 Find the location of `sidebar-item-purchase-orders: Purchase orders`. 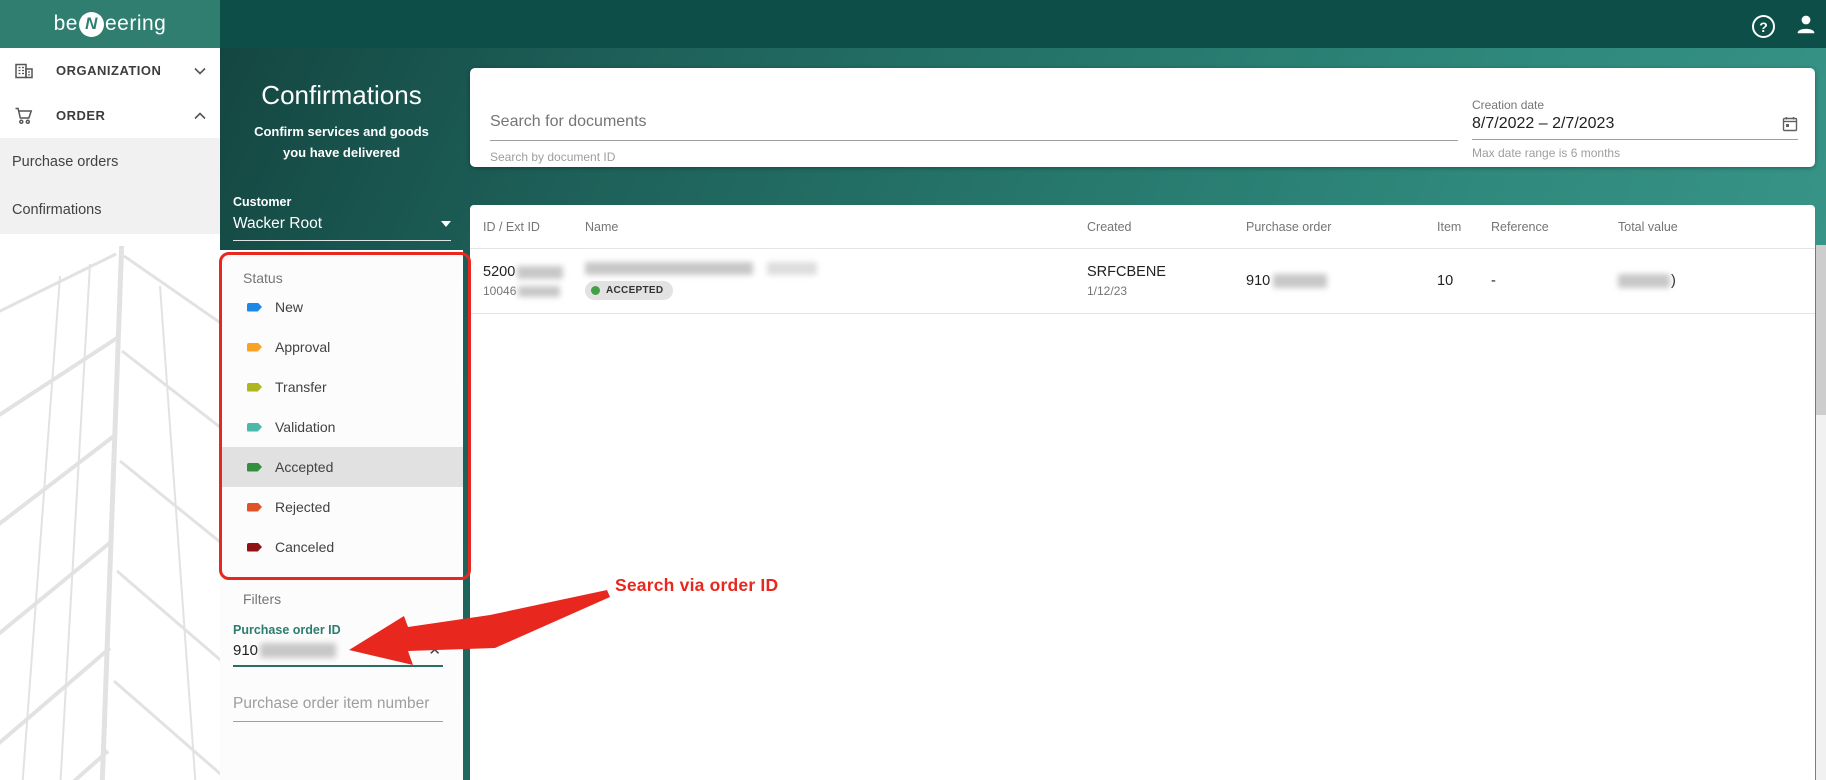

sidebar-item-purchase-orders: Purchase orders is located at coordinates (110, 162).